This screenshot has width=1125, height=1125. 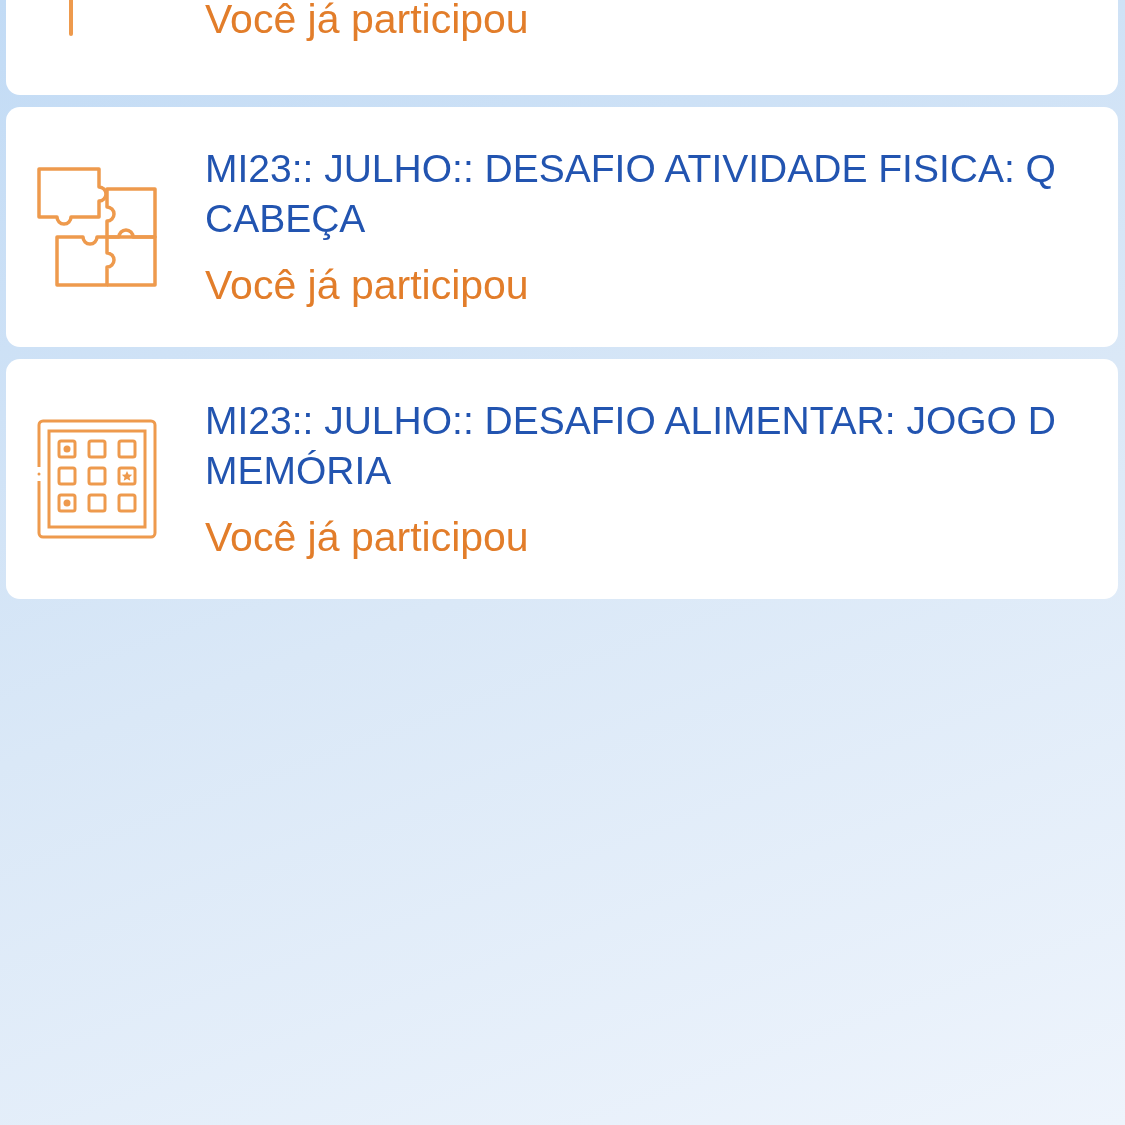 I want to click on activity-title: MI23:: JULHO:: DESAFIO ALIMENTAR: JOGO D MEMÓRIA, so click(x=630, y=446).